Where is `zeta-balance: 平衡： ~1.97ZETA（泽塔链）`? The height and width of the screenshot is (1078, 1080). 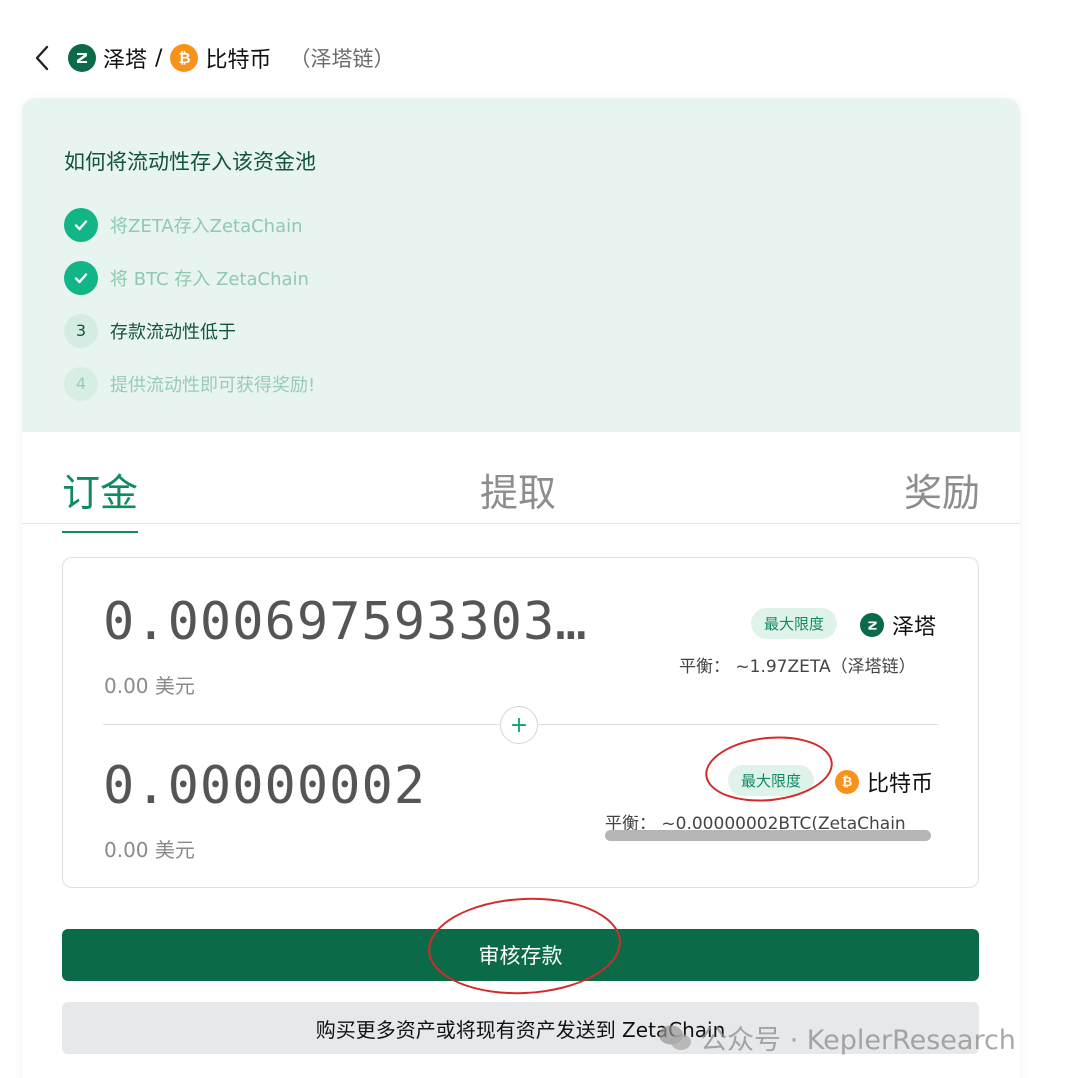
zeta-balance: 平衡： ~1.97ZETA（泽塔链） is located at coordinates (797, 667).